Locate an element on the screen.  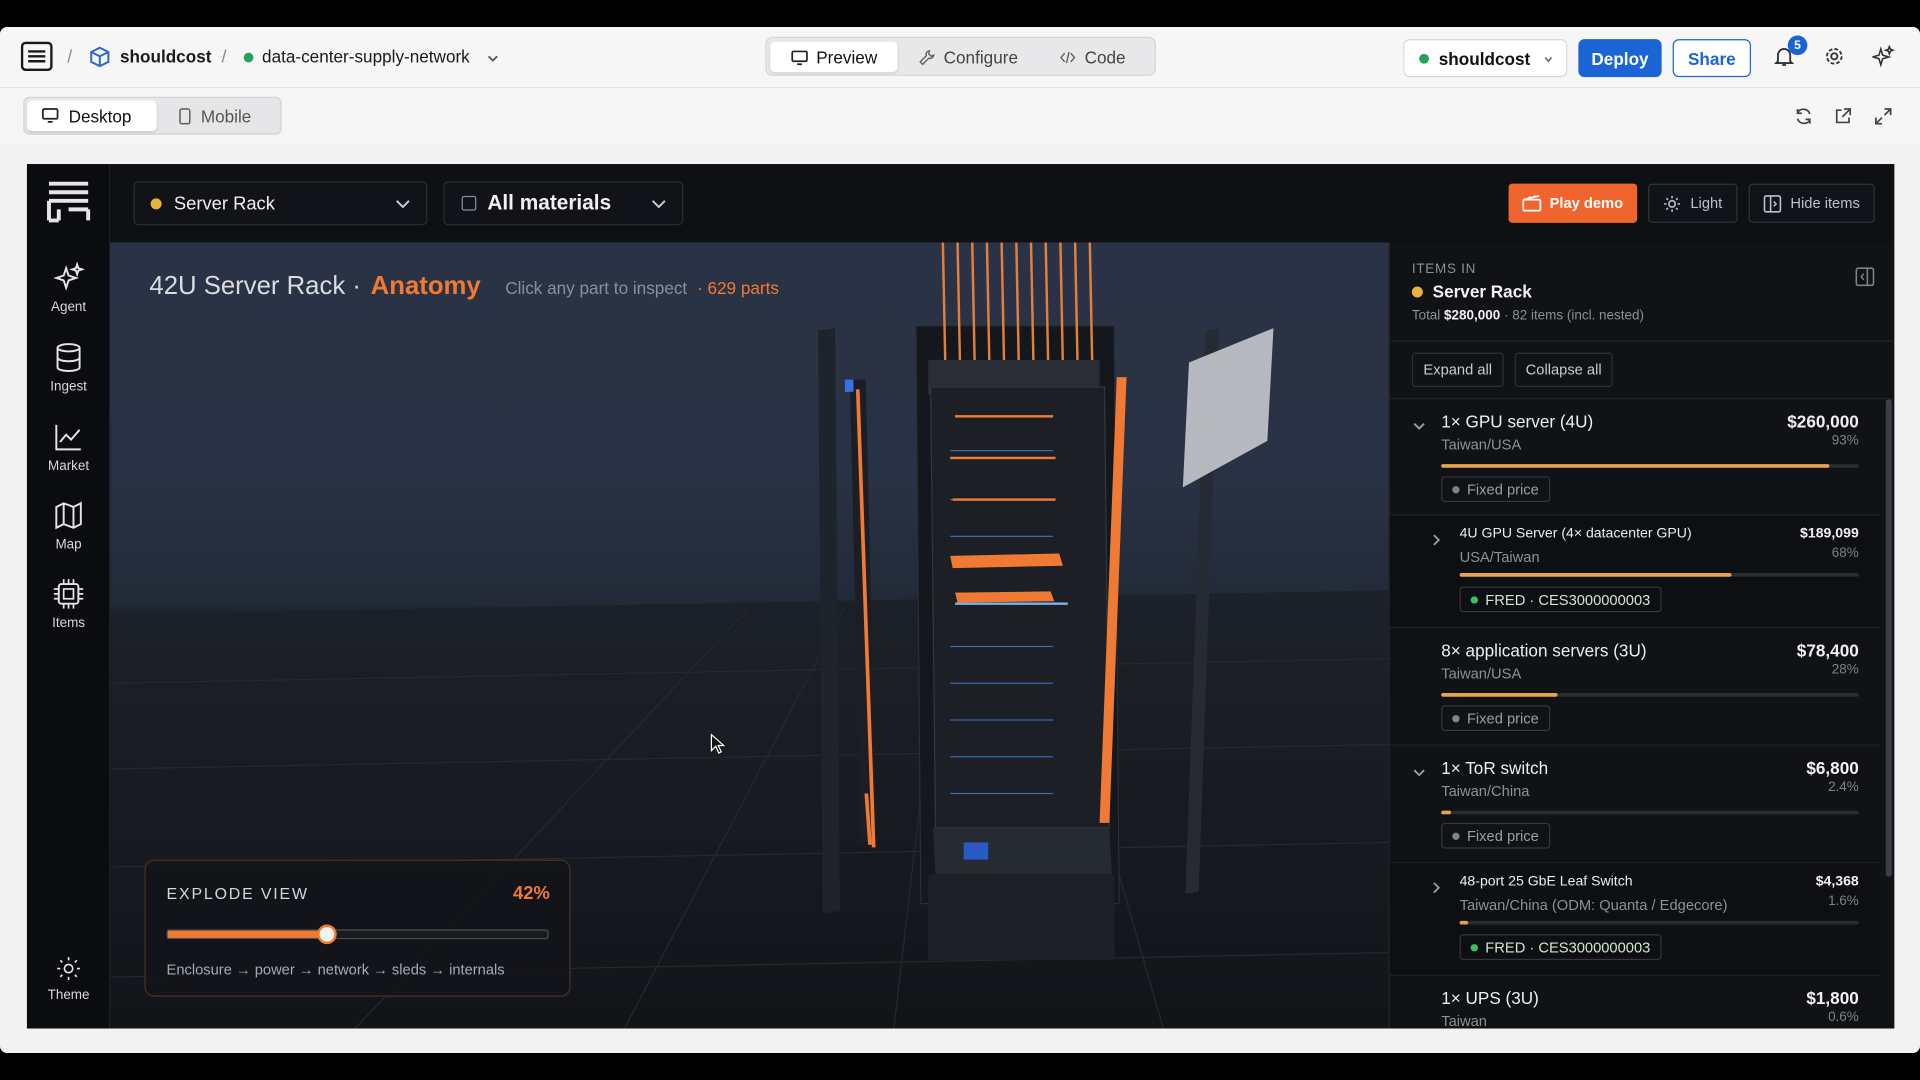
rail-market: Market is located at coordinates (68, 447).